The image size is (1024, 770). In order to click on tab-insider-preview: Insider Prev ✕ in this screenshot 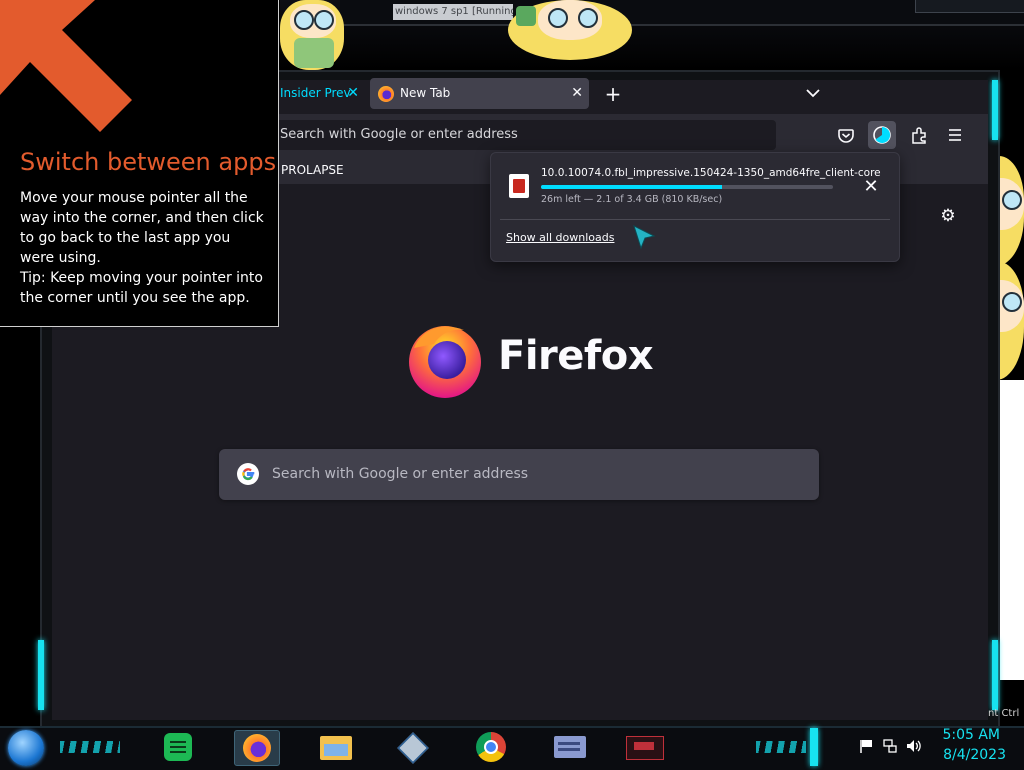, I will do `click(322, 93)`.